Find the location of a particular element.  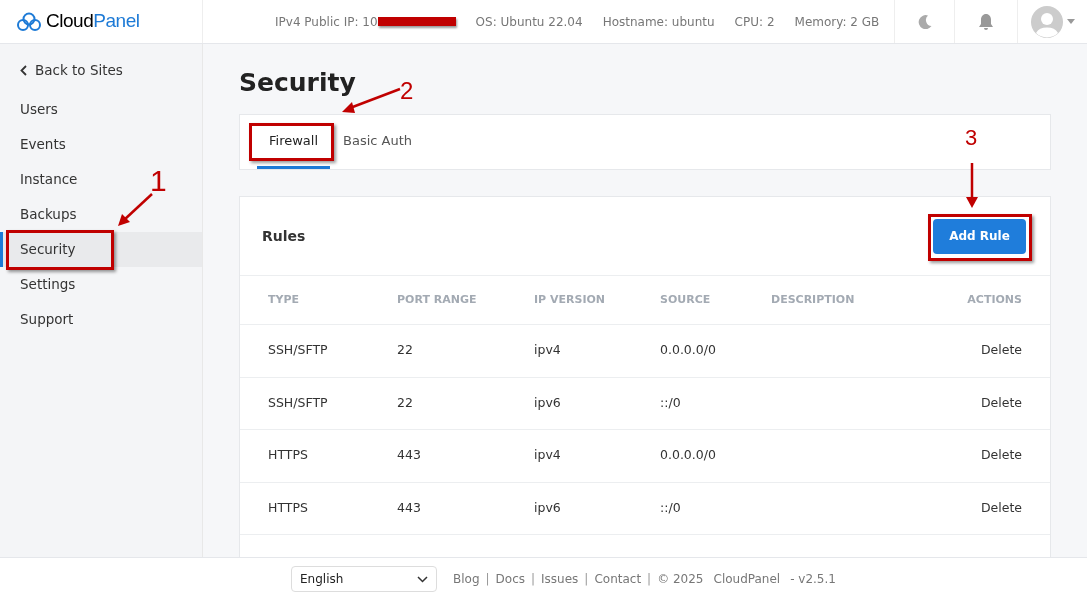

footer-link: CloudPanel is located at coordinates (747, 579).